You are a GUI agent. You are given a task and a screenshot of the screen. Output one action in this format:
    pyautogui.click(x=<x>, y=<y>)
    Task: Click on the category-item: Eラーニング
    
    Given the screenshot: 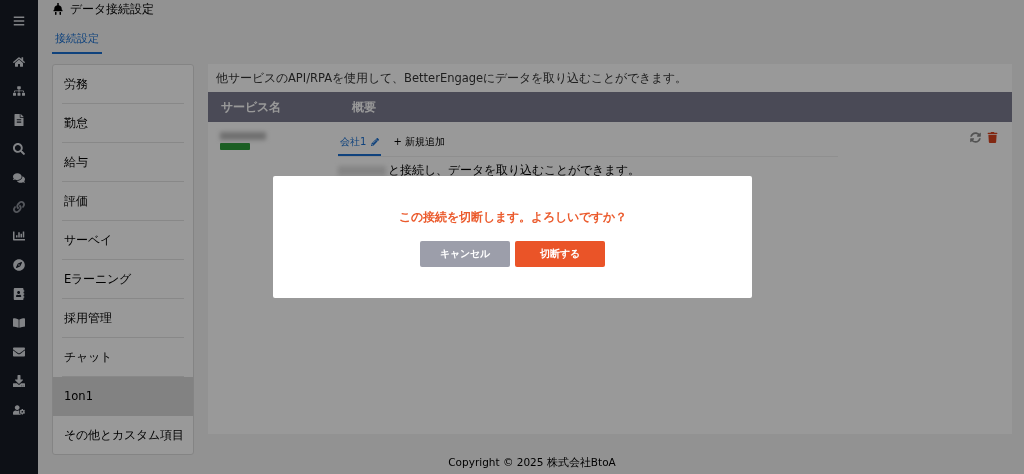 What is the action you would take?
    pyautogui.click(x=123, y=279)
    